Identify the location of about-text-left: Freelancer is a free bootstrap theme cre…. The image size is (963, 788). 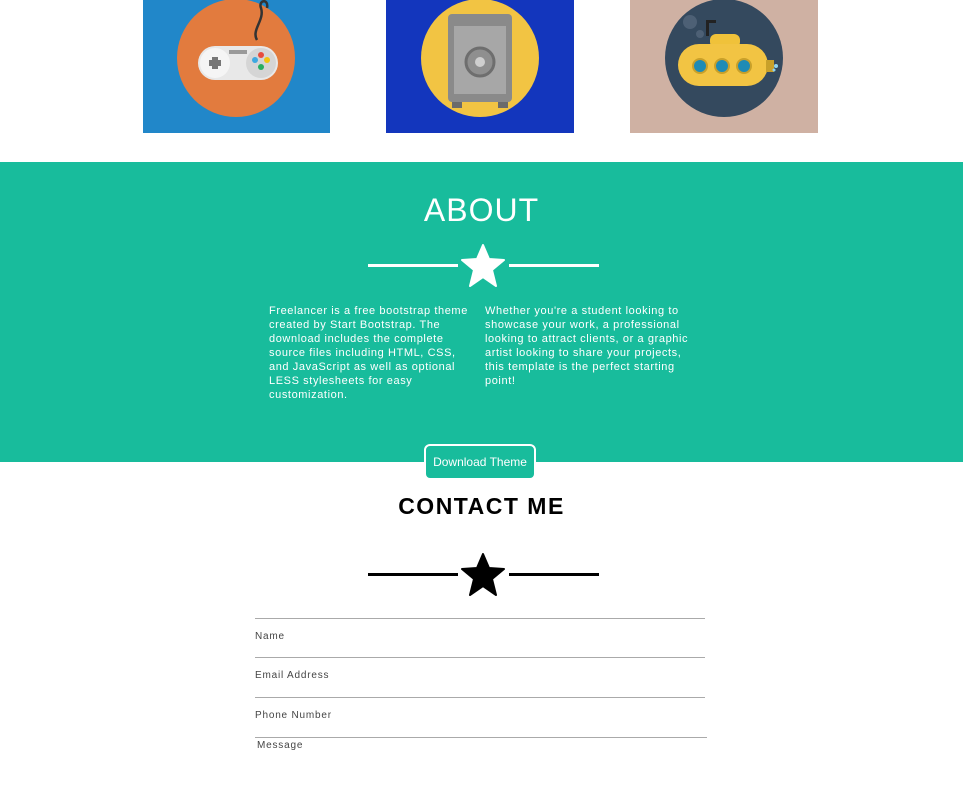
(368, 353).